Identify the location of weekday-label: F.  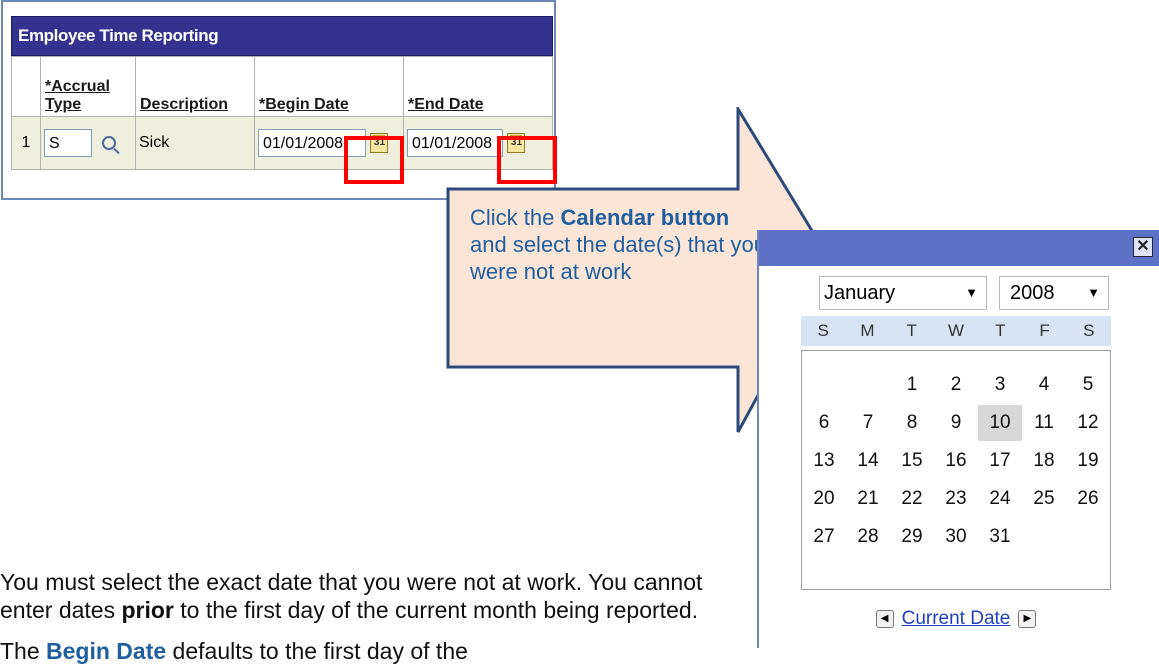
(1044, 330).